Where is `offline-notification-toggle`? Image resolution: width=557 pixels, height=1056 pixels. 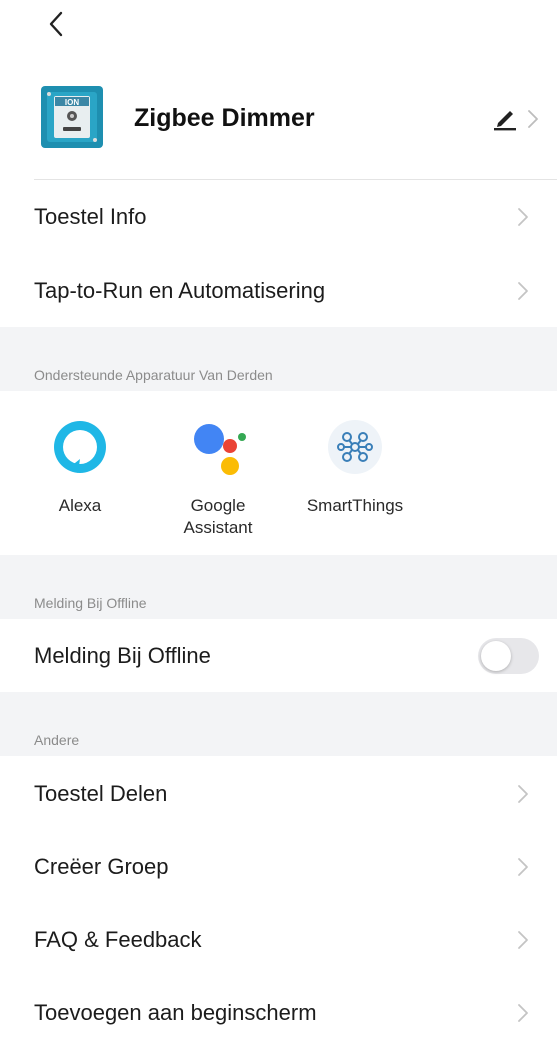 offline-notification-toggle is located at coordinates (508, 656).